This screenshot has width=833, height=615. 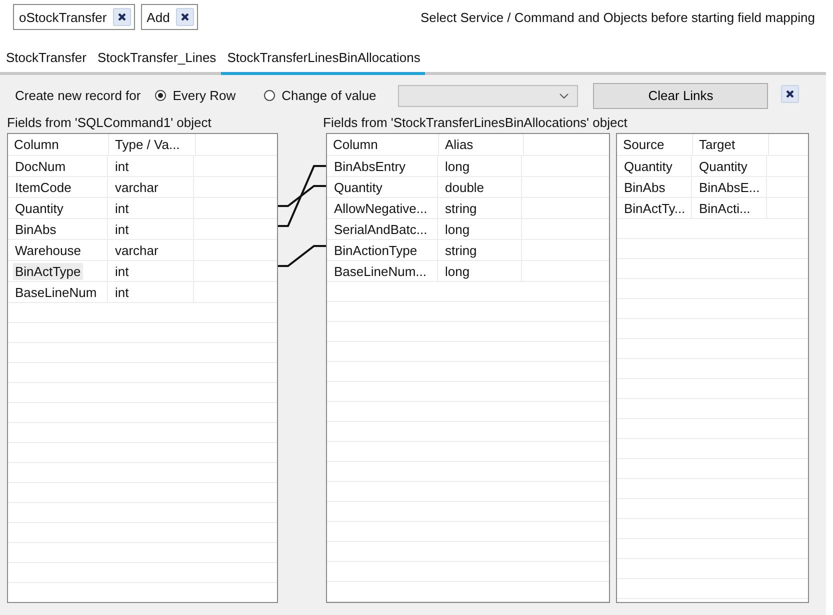 I want to click on option-label: Create new record for, so click(x=78, y=95).